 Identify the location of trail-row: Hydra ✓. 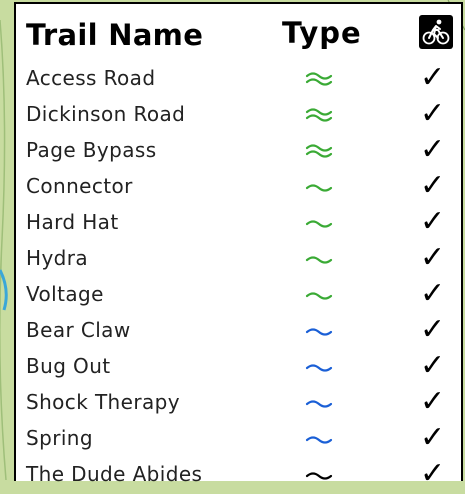
(238, 259).